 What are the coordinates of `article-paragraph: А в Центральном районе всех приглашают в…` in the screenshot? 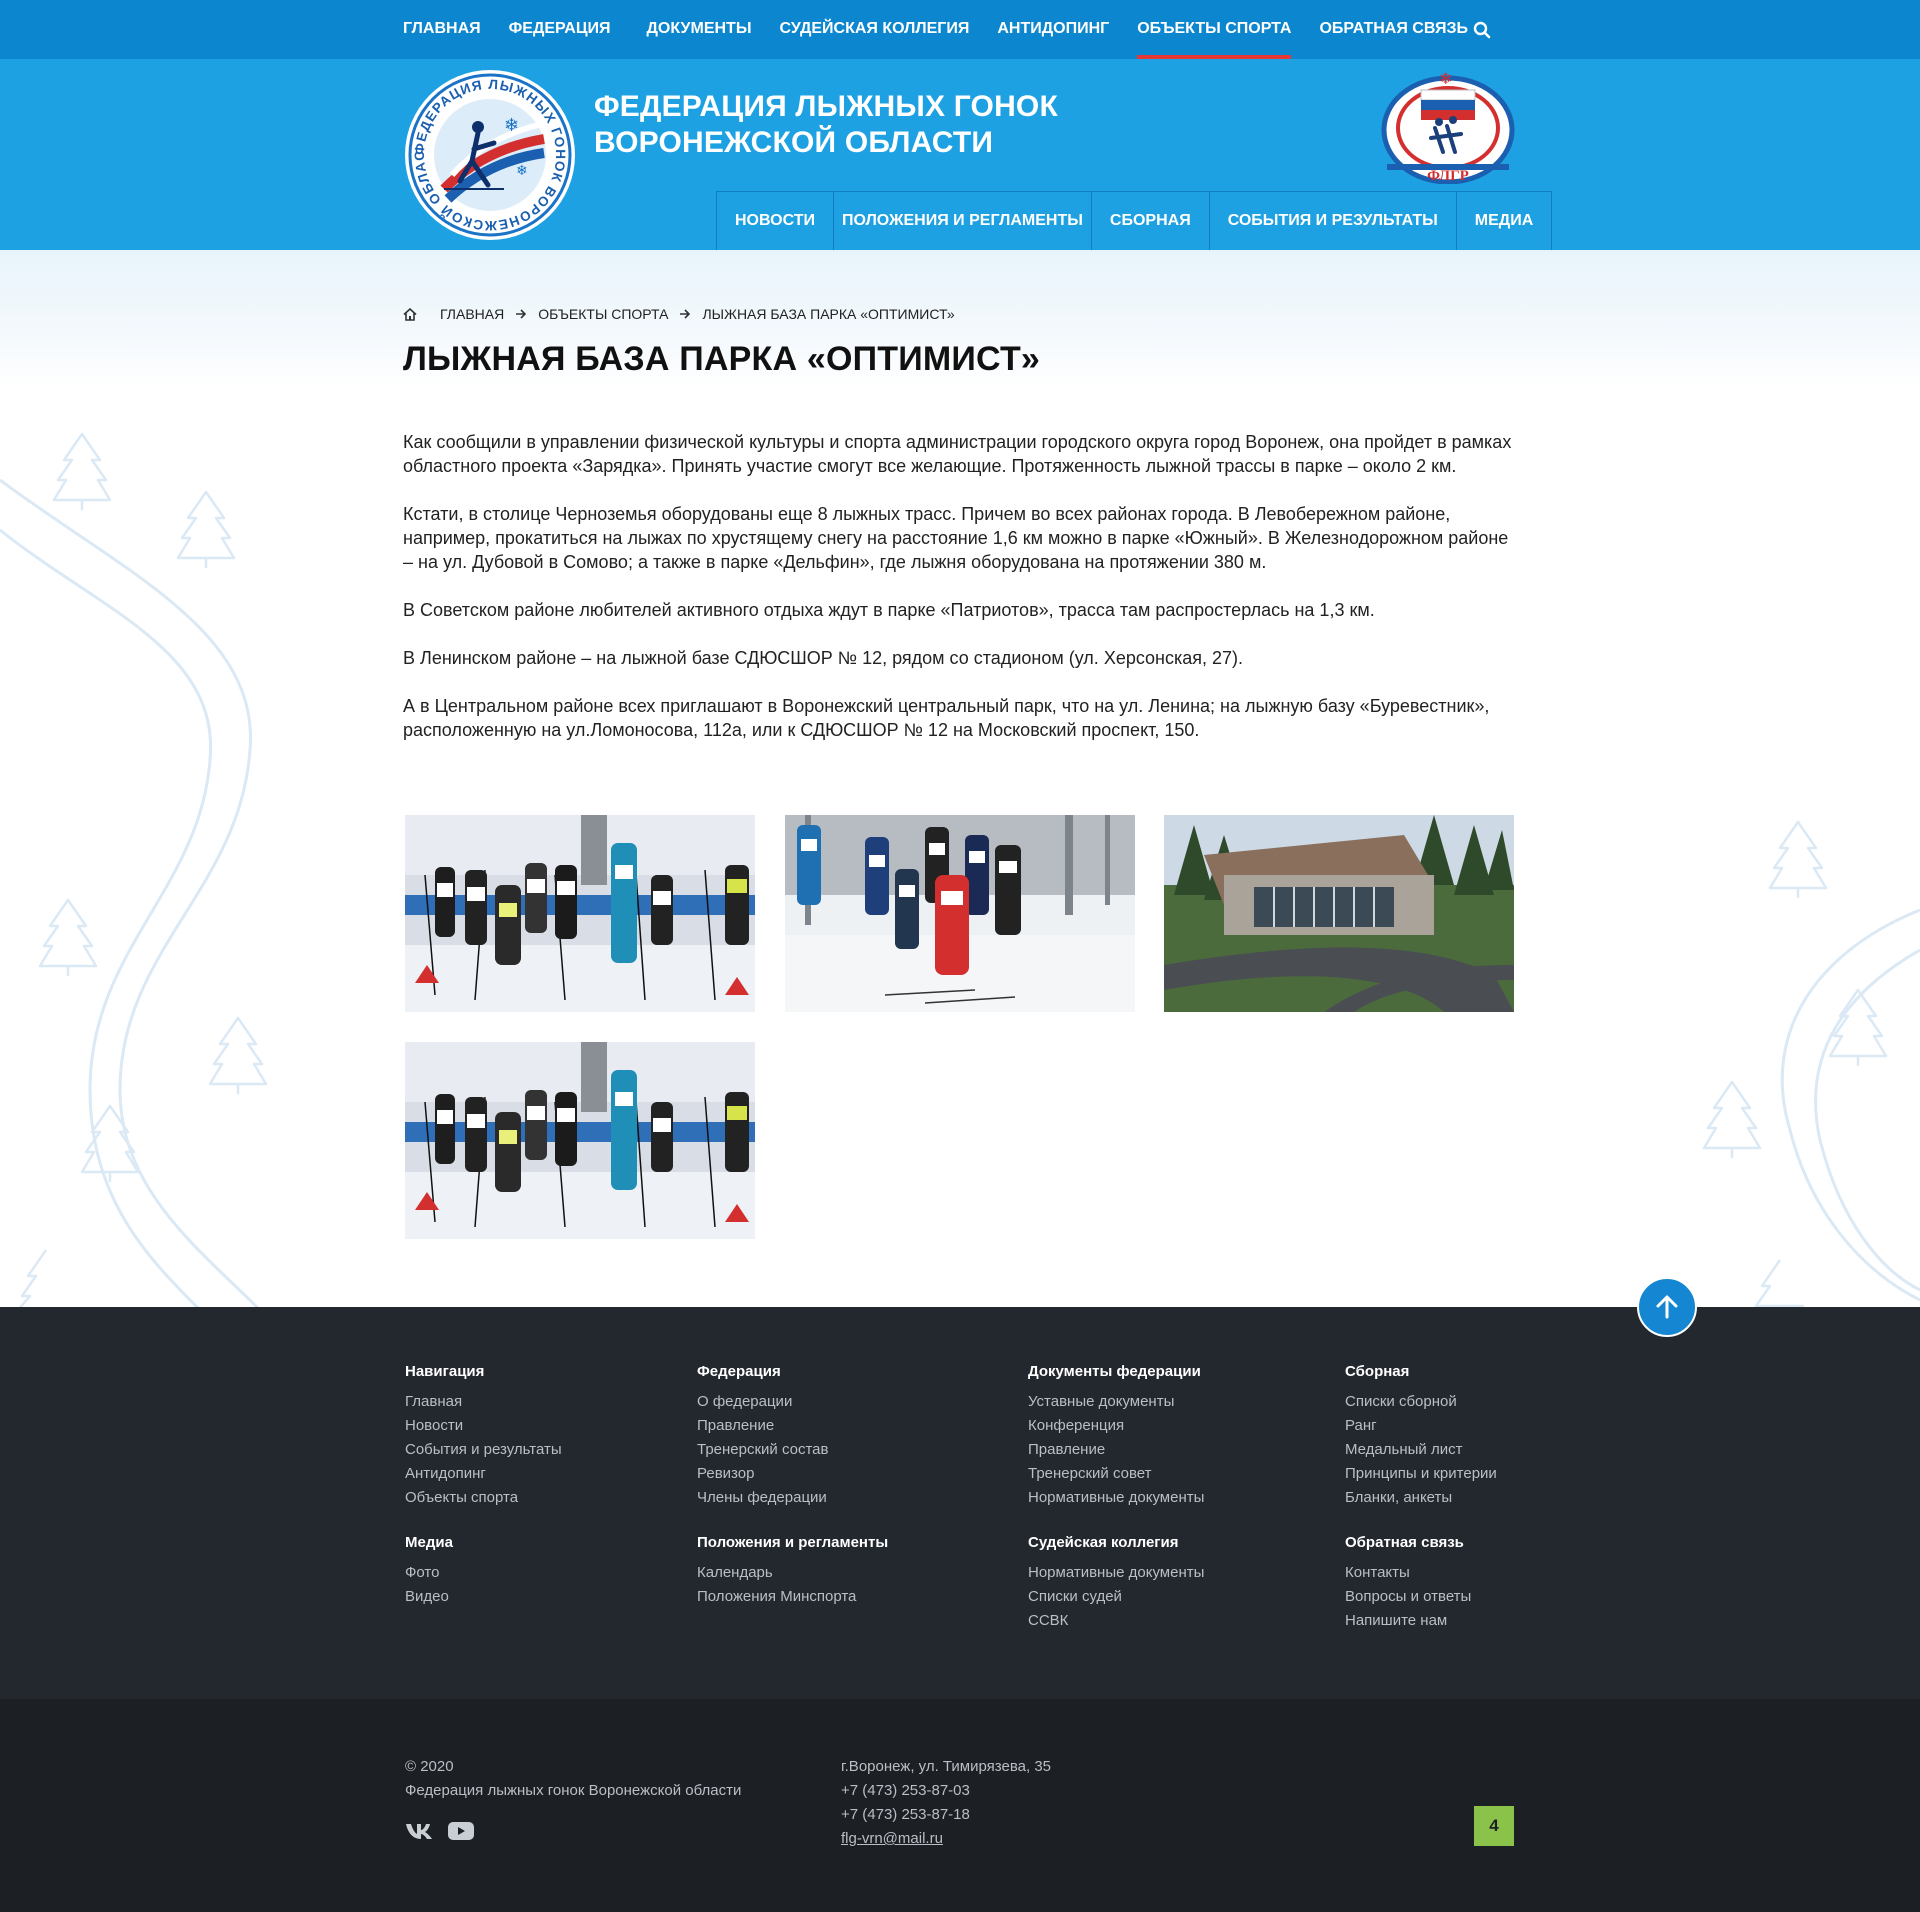 It's located at (946, 718).